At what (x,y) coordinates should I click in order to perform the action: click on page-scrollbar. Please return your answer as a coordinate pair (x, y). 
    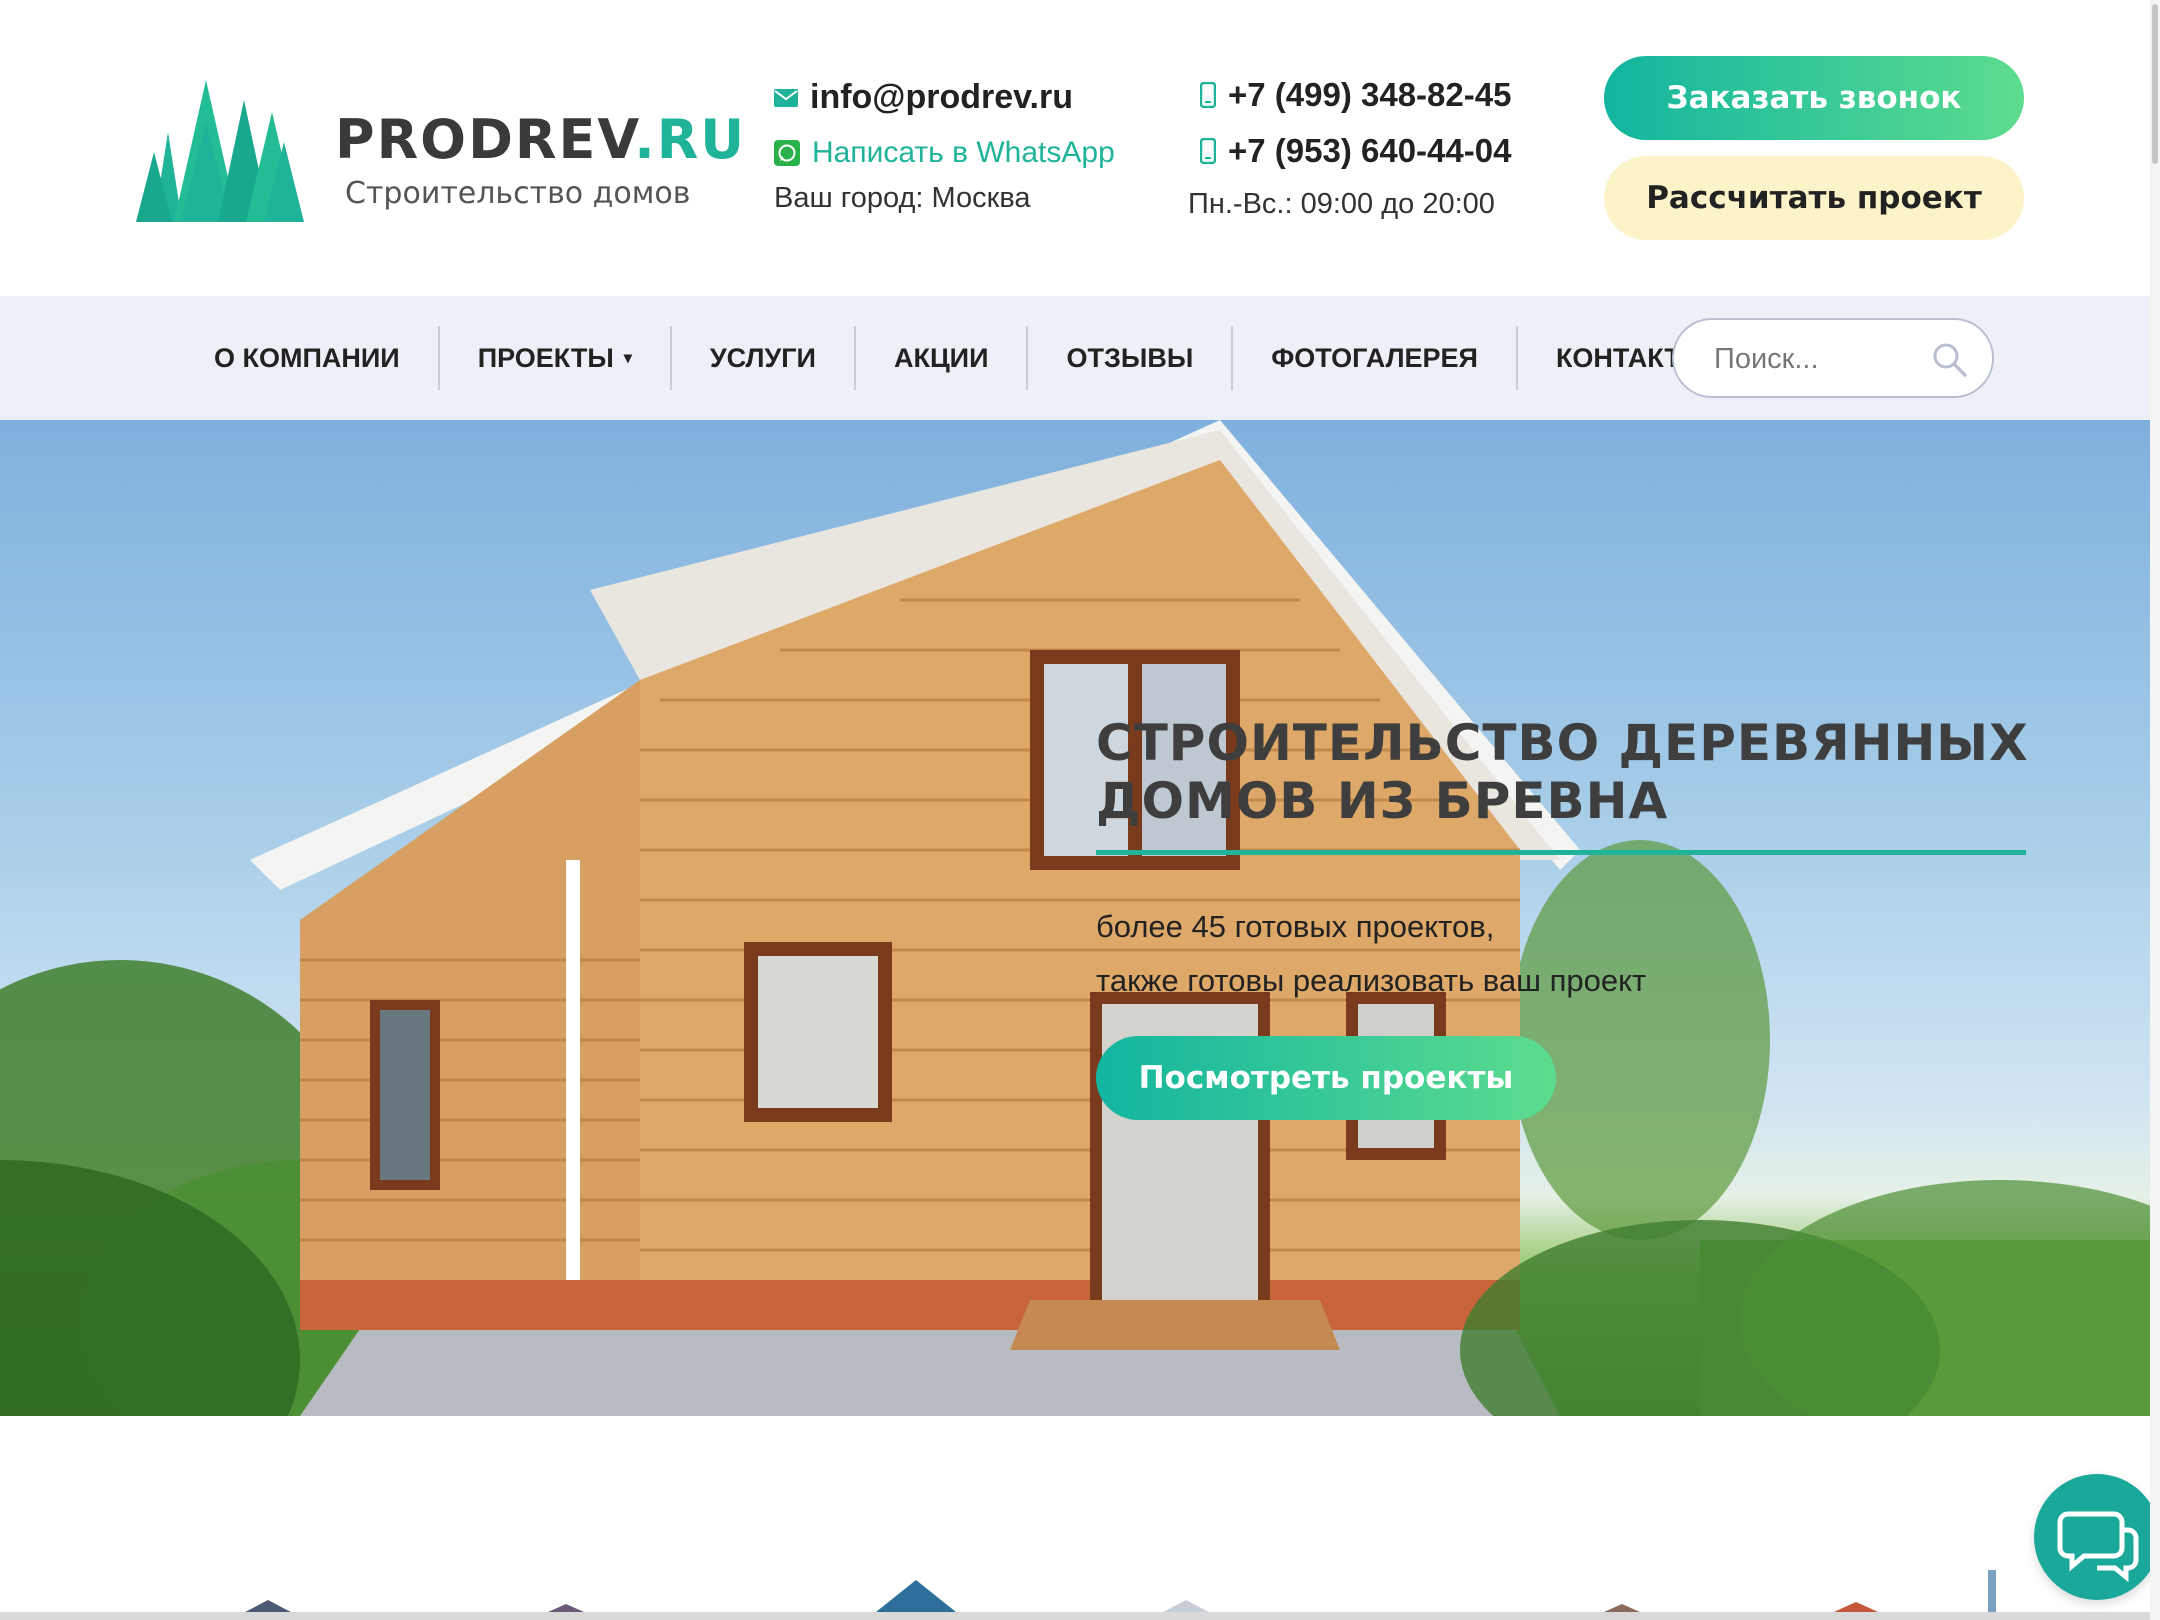
    Looking at the image, I should click on (2155, 810).